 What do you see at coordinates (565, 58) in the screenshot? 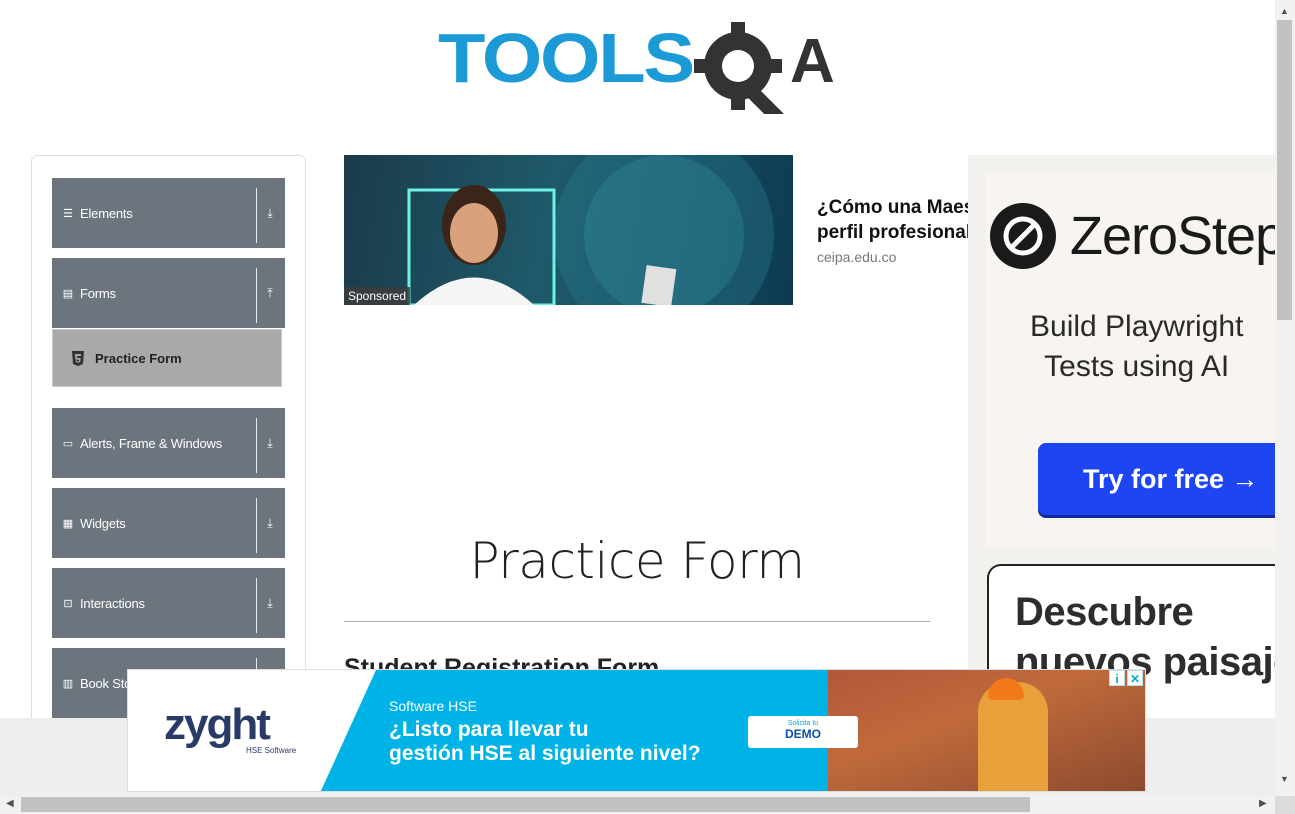
I see `logo-tools-text: TOOLS` at bounding box center [565, 58].